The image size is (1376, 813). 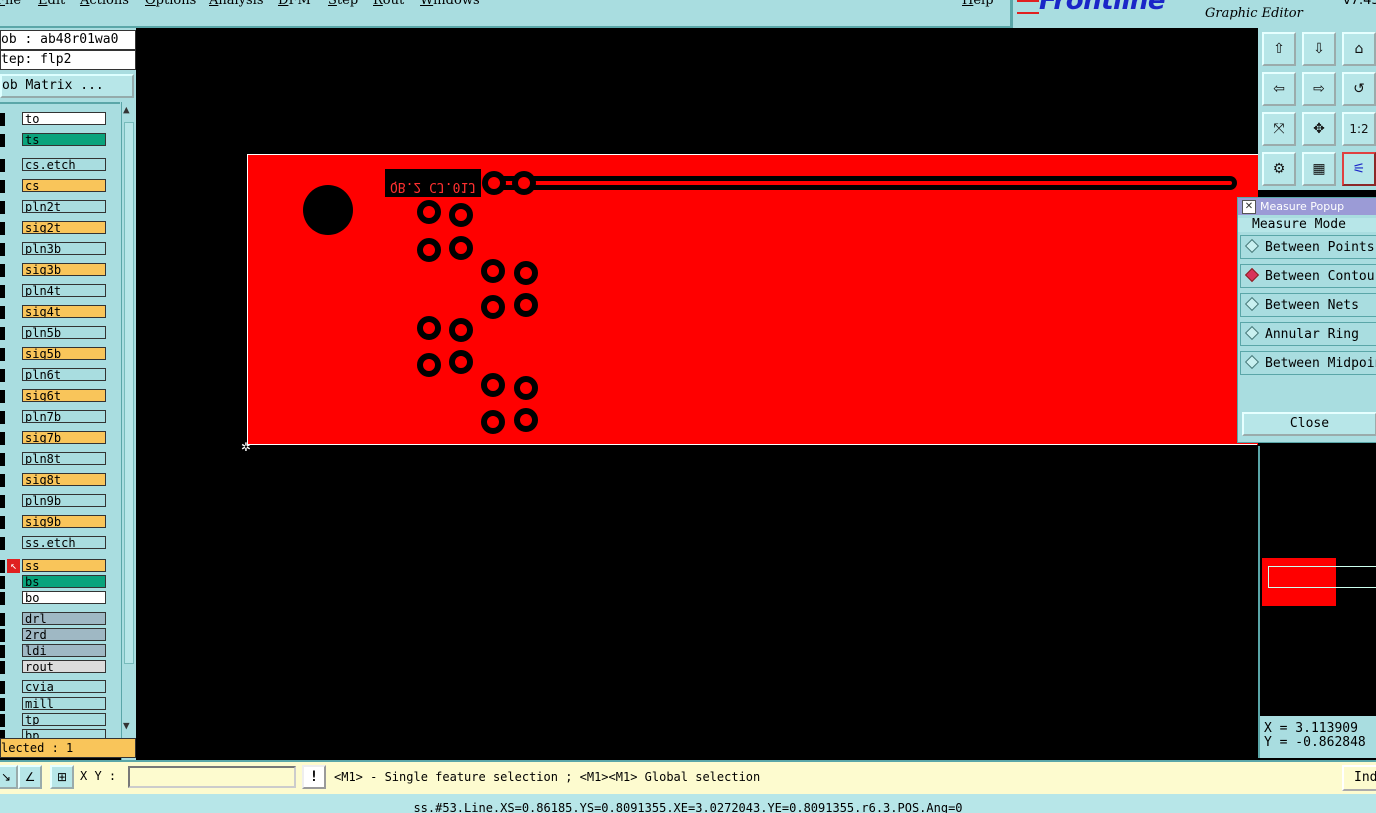 I want to click on close-icon: ✕, so click(x=1249, y=207).